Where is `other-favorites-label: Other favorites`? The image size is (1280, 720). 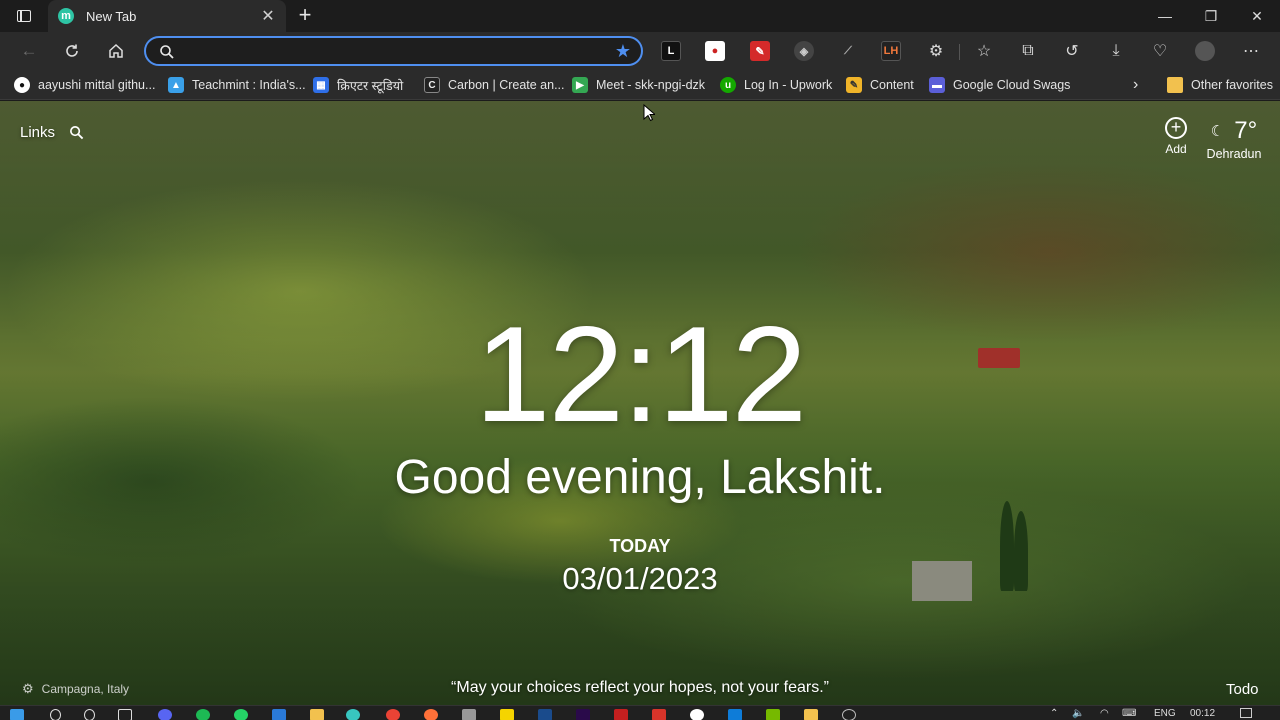 other-favorites-label: Other favorites is located at coordinates (1232, 85).